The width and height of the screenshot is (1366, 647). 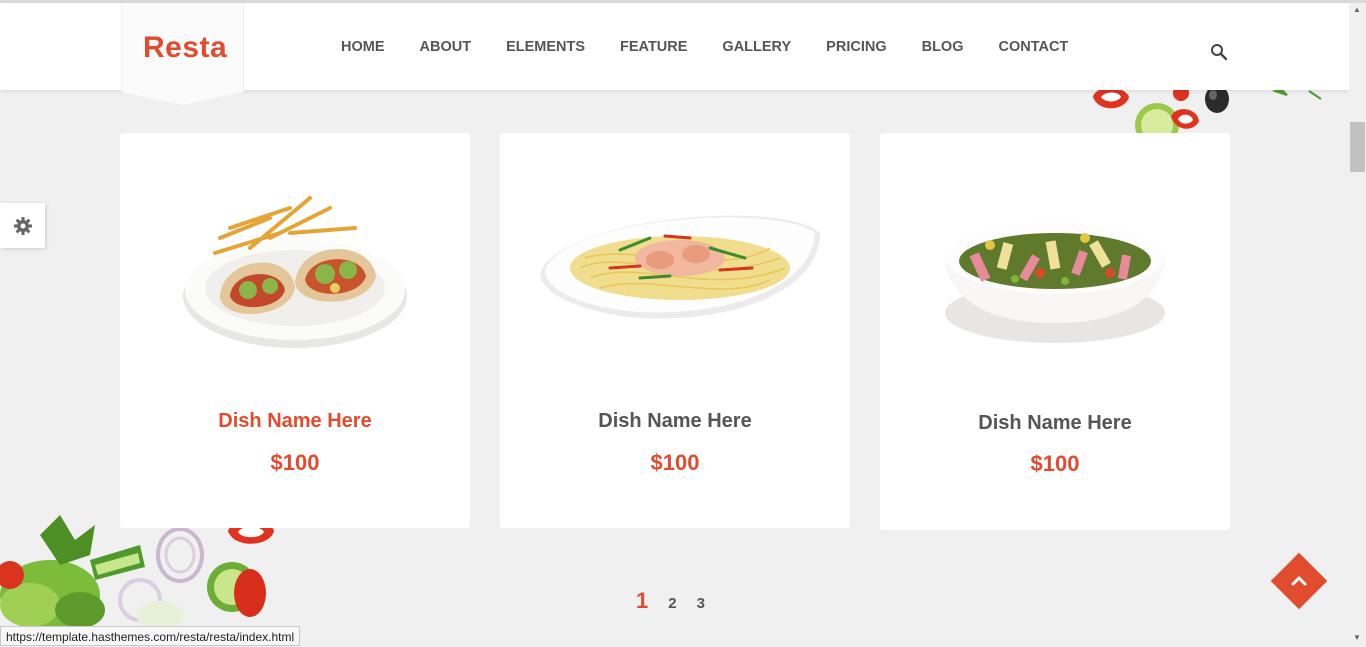 What do you see at coordinates (1357, 9) in the screenshot?
I see `scroll-up-arrow-icon: ▲` at bounding box center [1357, 9].